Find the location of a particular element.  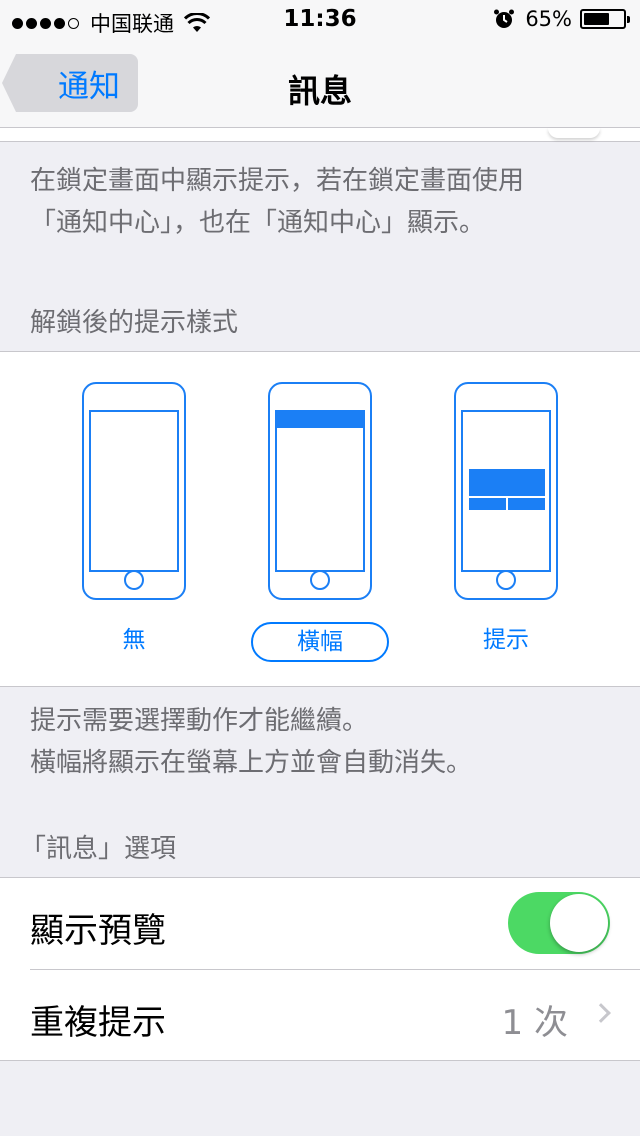

repeat-alert-value: 1 次 is located at coordinates (534, 1023).